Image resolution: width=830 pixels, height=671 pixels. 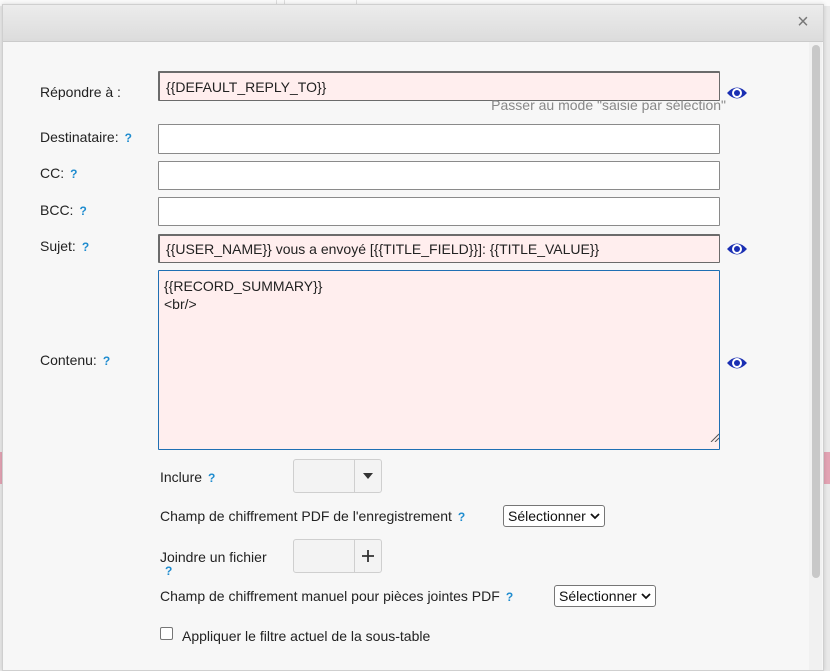 What do you see at coordinates (80, 92) in the screenshot?
I see `reply-to-label: Répondre à :` at bounding box center [80, 92].